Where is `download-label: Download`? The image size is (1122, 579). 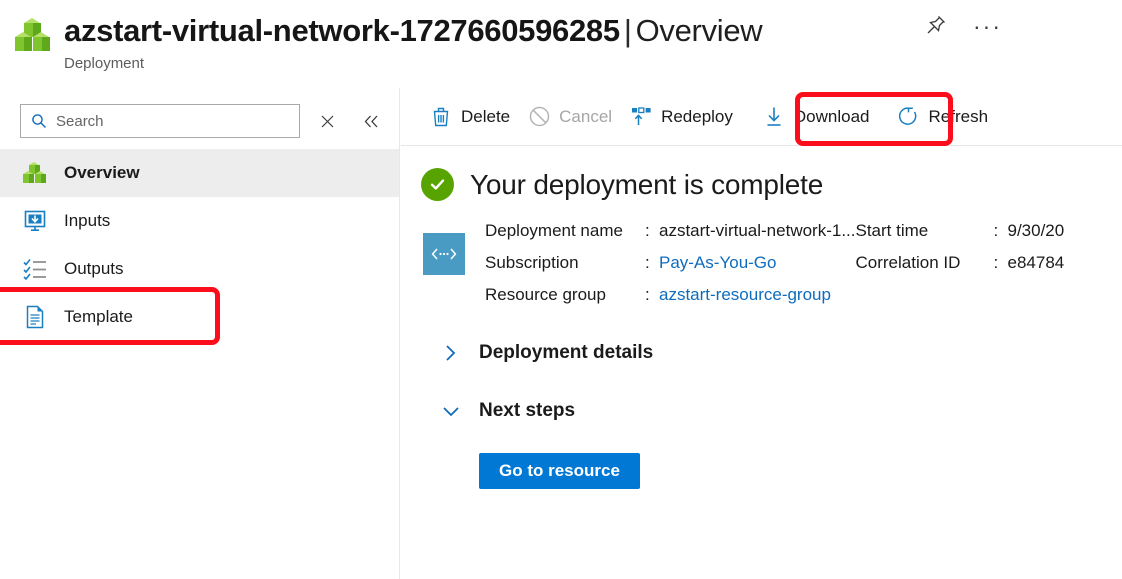 download-label: Download is located at coordinates (831, 116).